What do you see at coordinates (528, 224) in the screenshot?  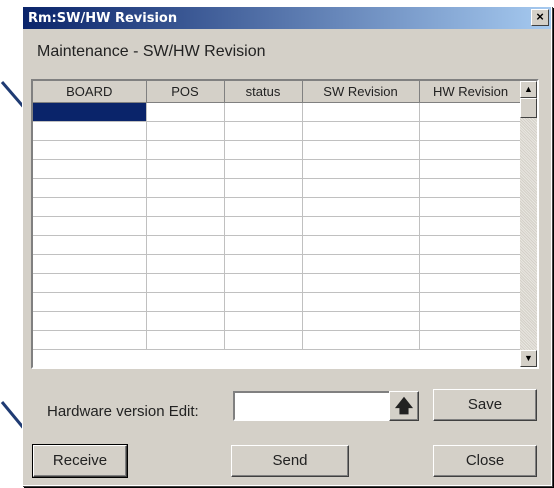 I see `vertical-scrollbar: ▲ ▼` at bounding box center [528, 224].